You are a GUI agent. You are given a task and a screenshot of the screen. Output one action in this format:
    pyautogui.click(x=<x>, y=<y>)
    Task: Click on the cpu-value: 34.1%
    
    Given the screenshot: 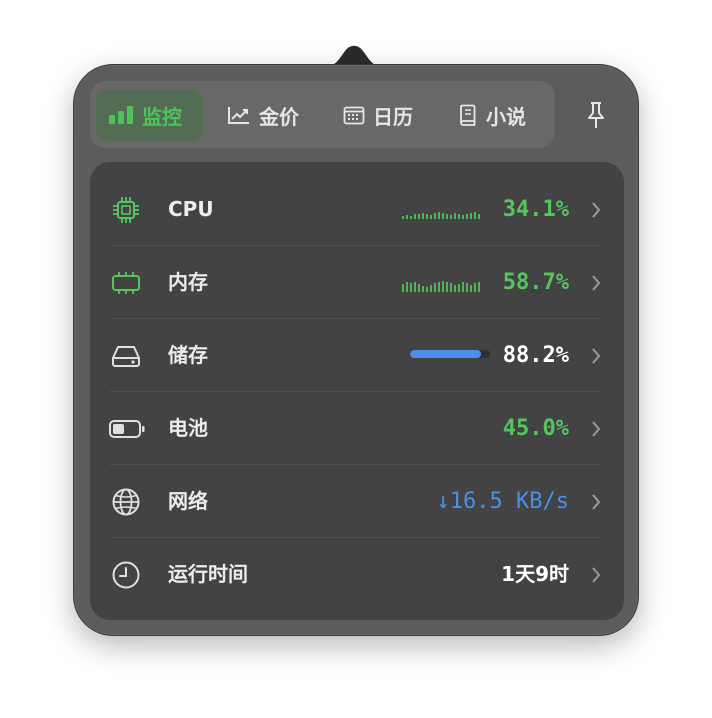 What is the action you would take?
    pyautogui.click(x=535, y=209)
    